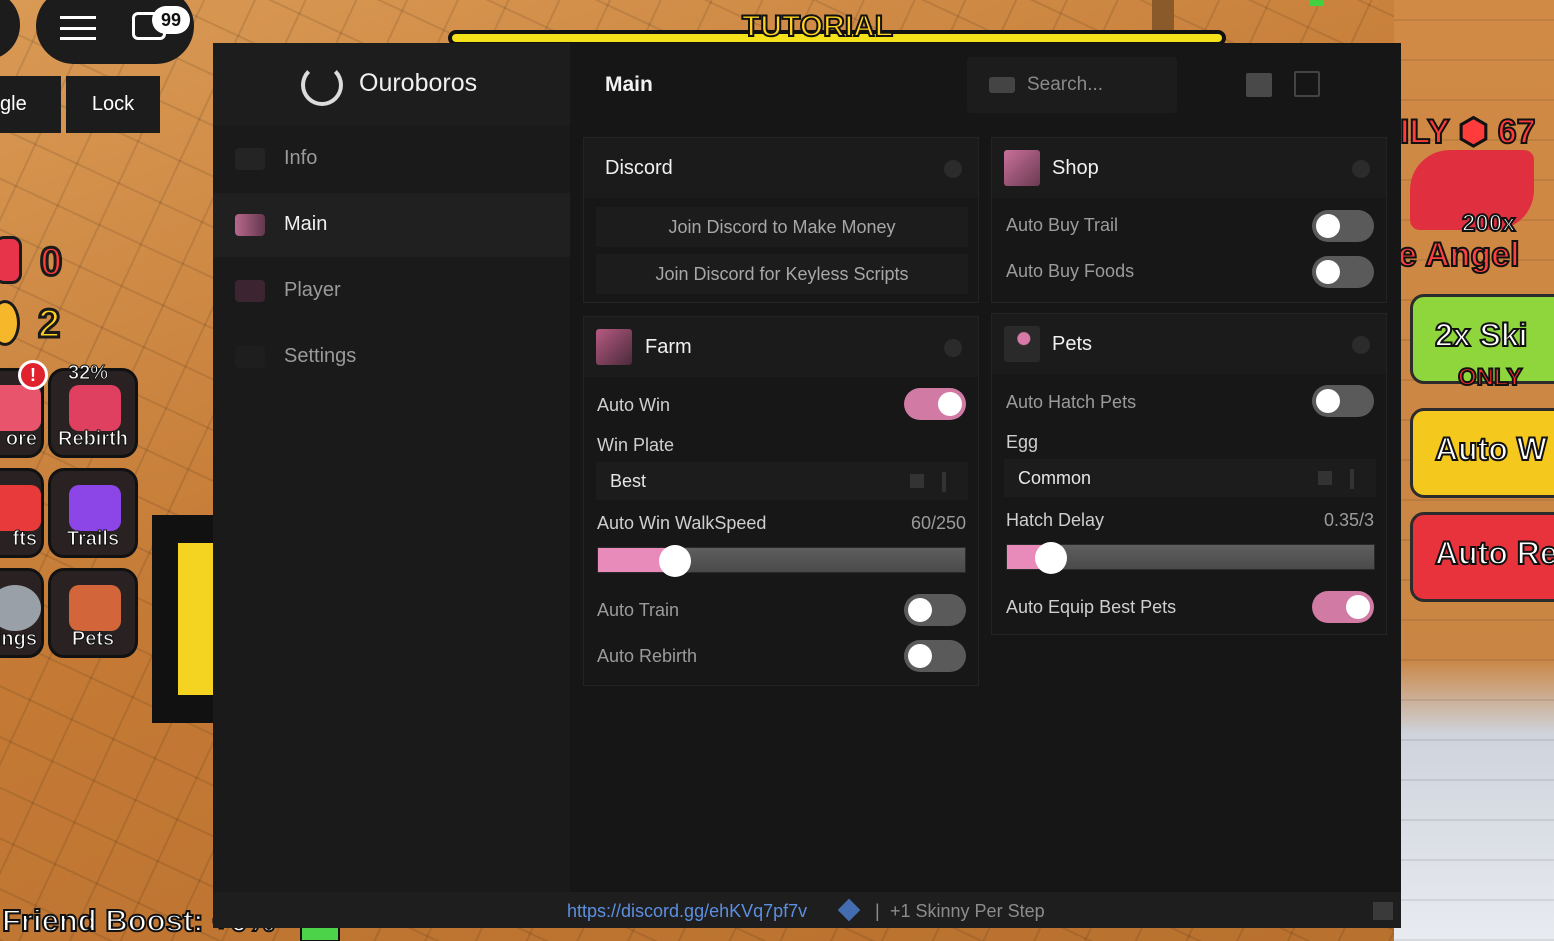 The width and height of the screenshot is (1554, 941). Describe the element at coordinates (687, 911) in the screenshot. I see `discord-invite-link: https://discord.gg/ehKVq7pf7v` at that location.